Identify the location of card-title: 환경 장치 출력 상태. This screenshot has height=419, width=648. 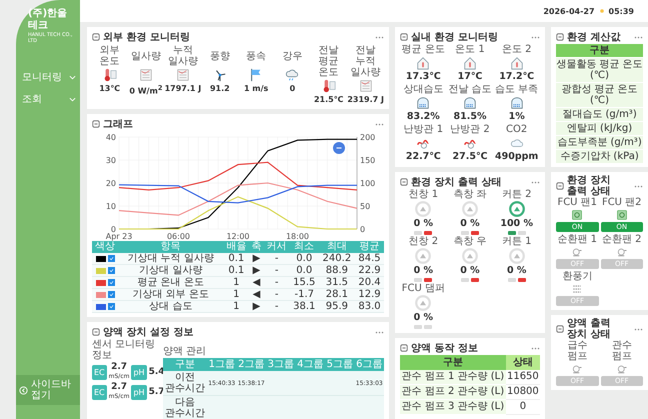
(589, 186).